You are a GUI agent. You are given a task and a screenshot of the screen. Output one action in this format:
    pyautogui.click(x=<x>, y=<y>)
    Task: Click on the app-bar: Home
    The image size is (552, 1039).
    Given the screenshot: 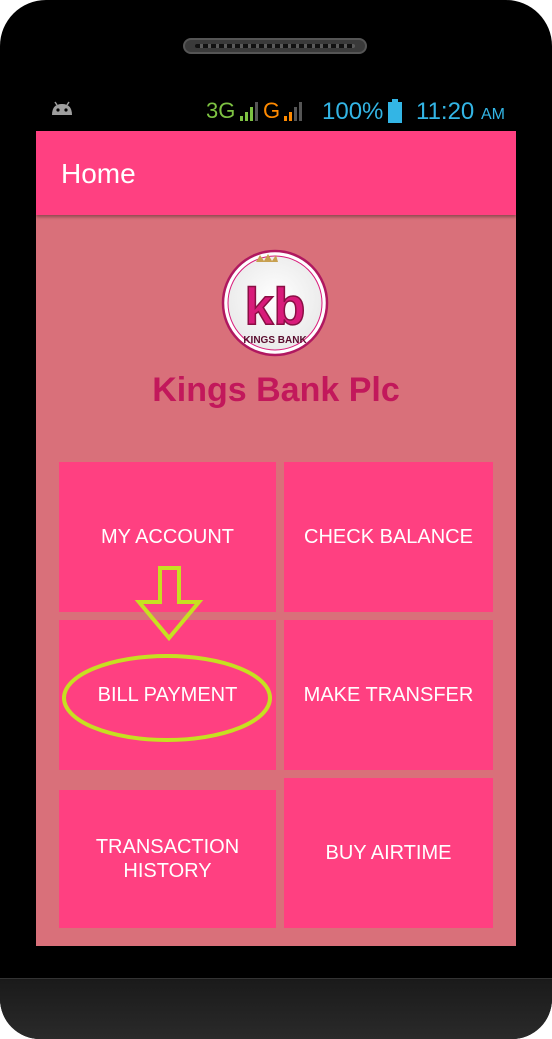 What is the action you would take?
    pyautogui.click(x=276, y=173)
    